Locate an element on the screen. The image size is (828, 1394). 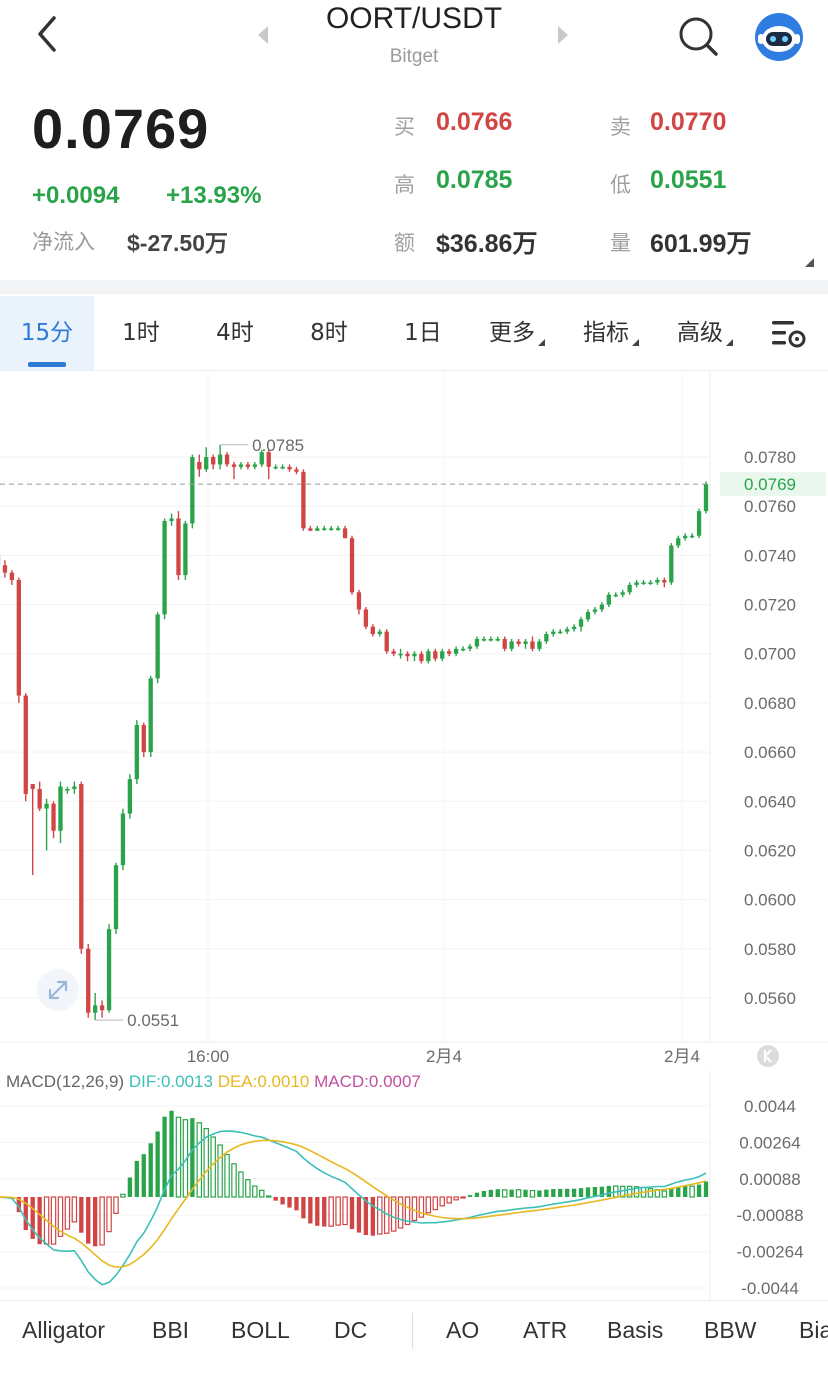
robot-avatar-icon is located at coordinates (779, 37).